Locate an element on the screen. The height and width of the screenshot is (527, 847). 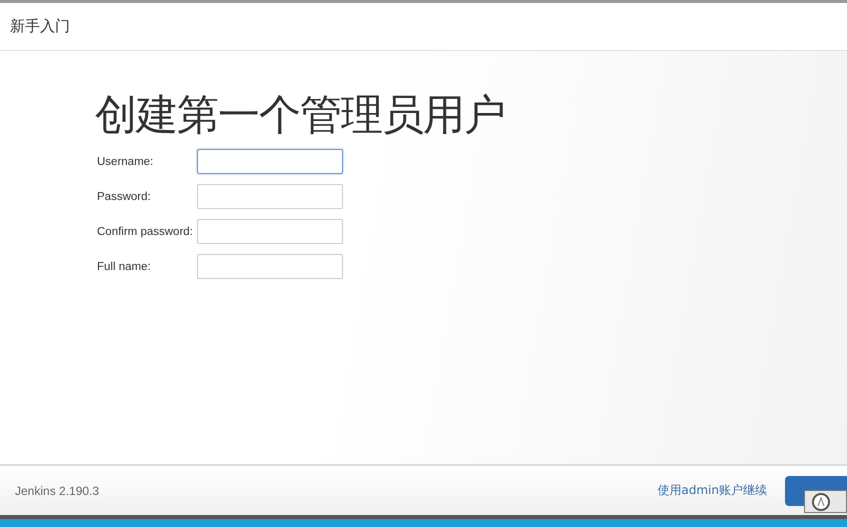
gauge-icon is located at coordinates (821, 502).